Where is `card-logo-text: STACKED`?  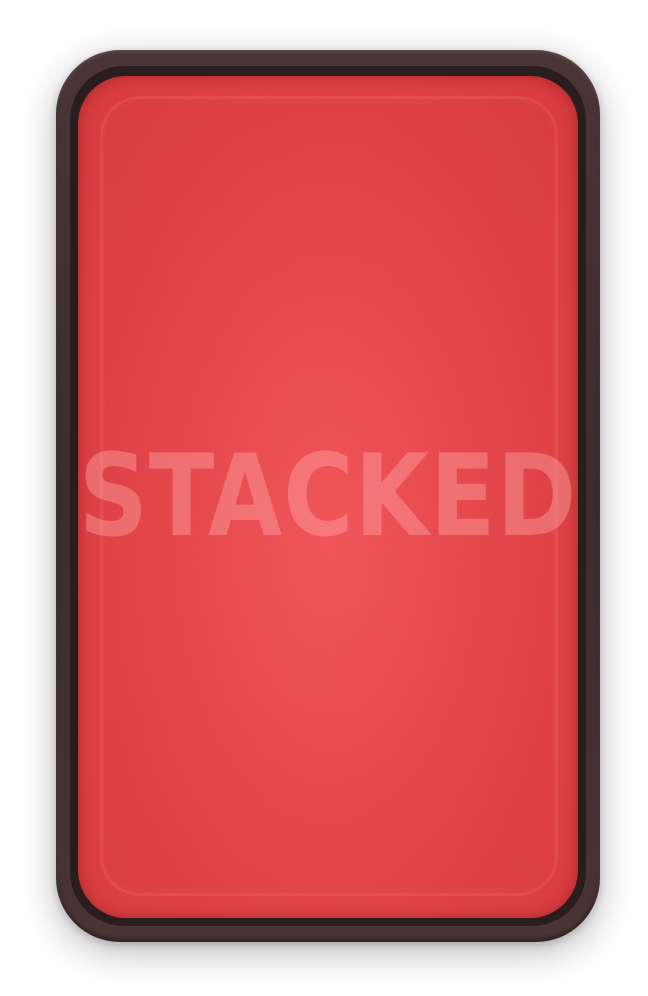
card-logo-text: STACKED is located at coordinates (328, 496).